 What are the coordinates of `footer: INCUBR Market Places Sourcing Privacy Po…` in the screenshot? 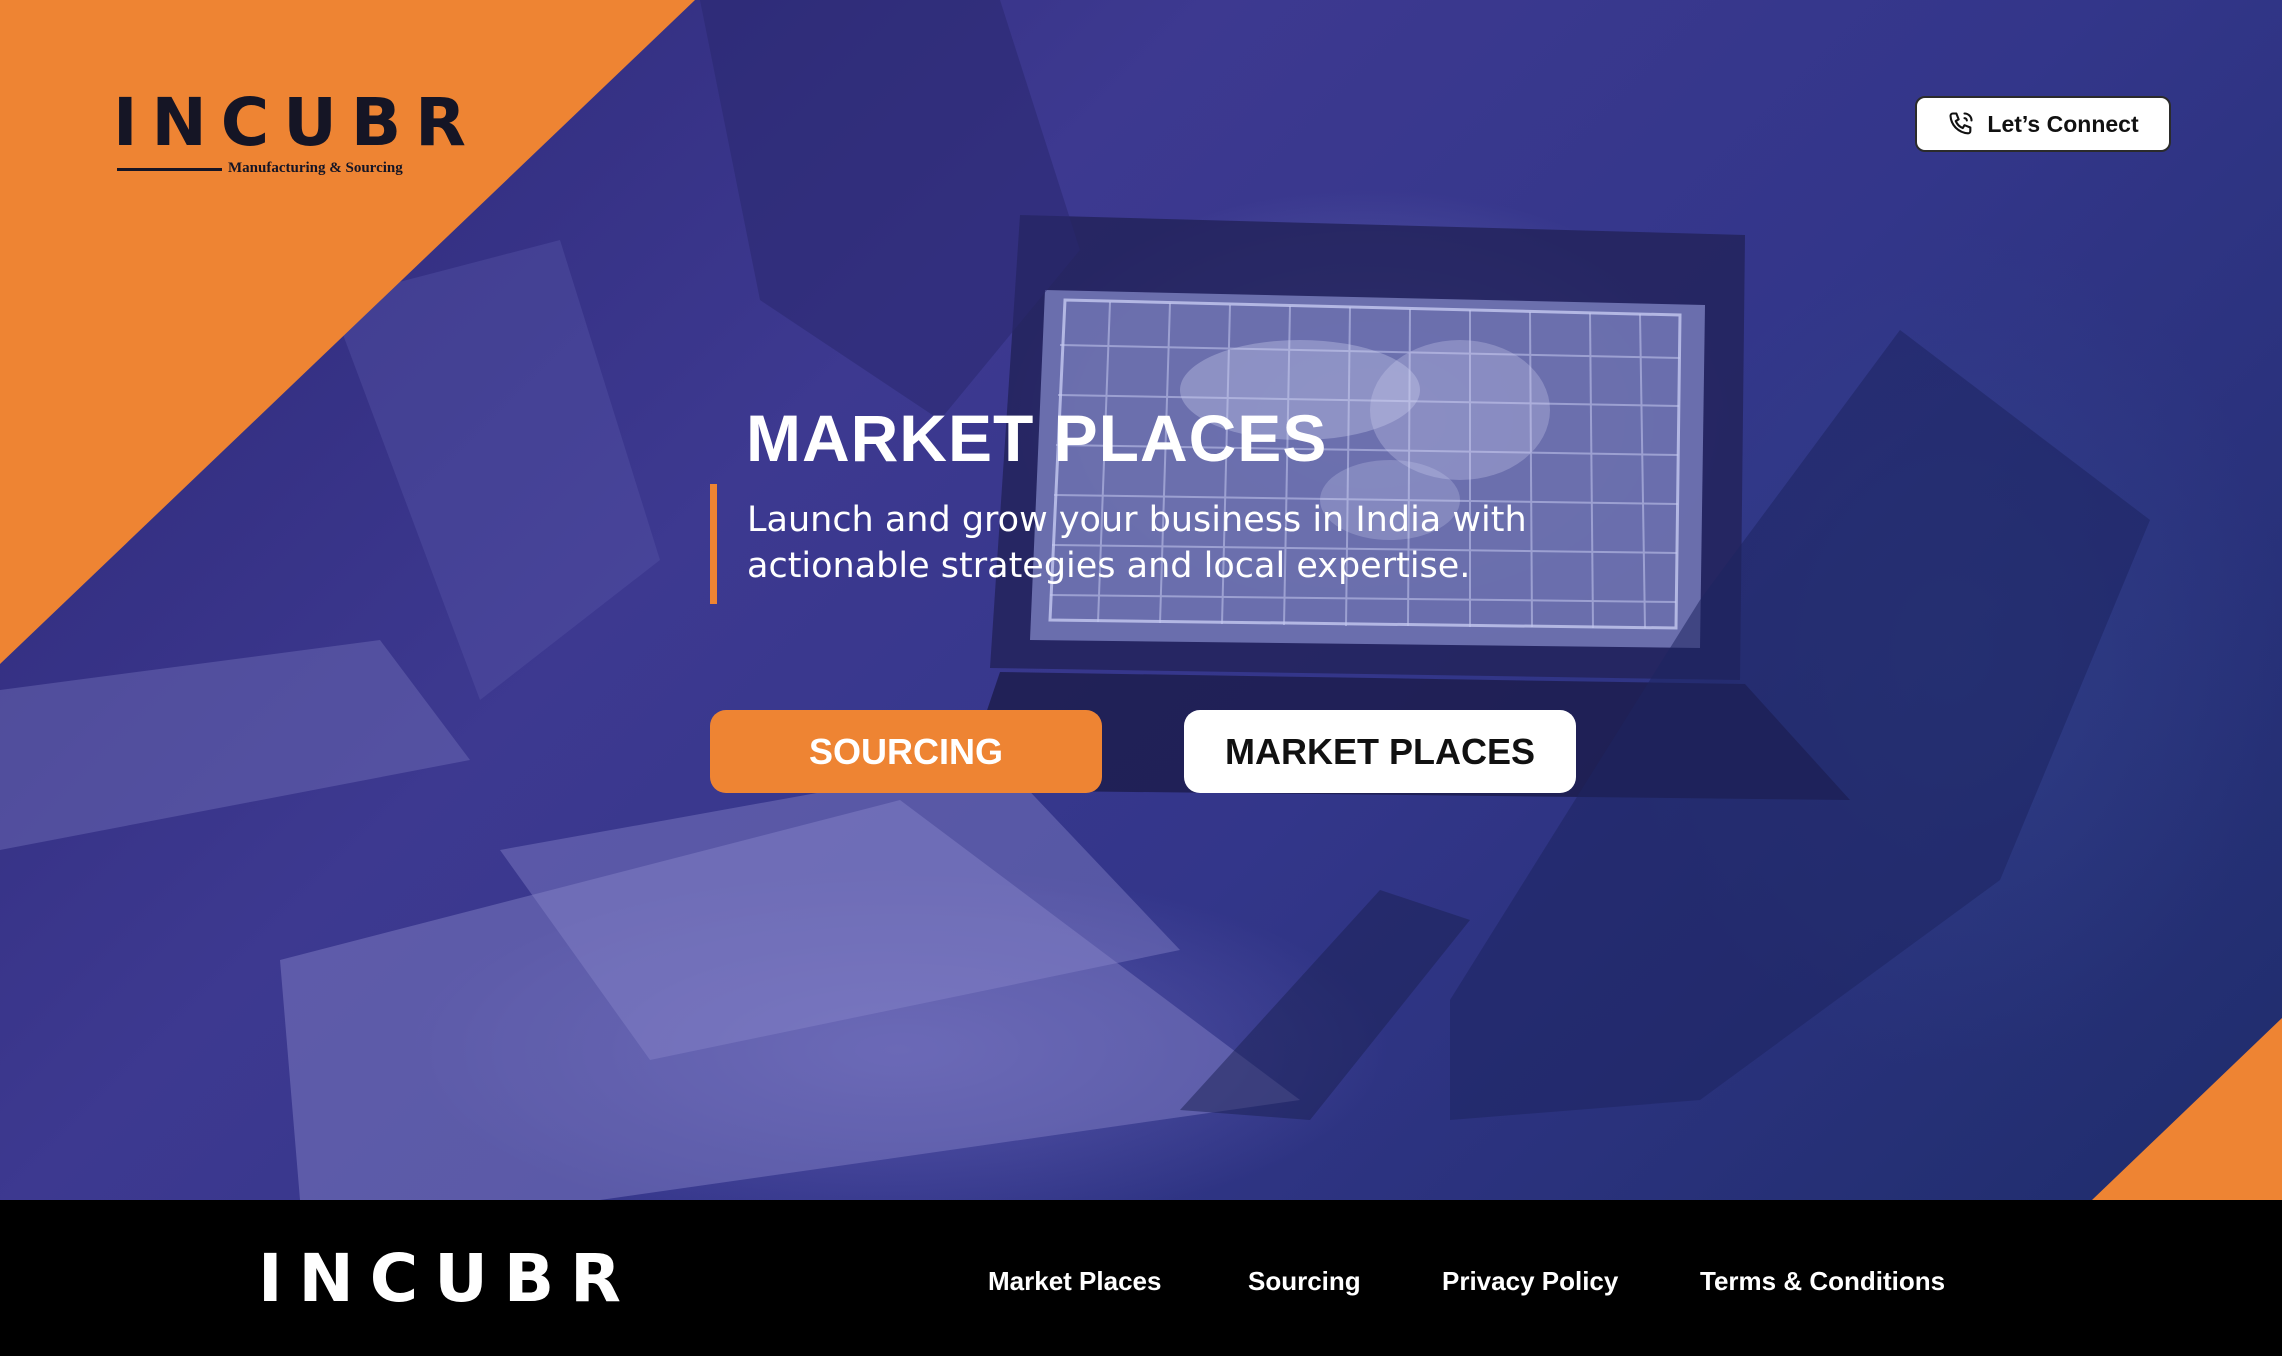 It's located at (1141, 1278).